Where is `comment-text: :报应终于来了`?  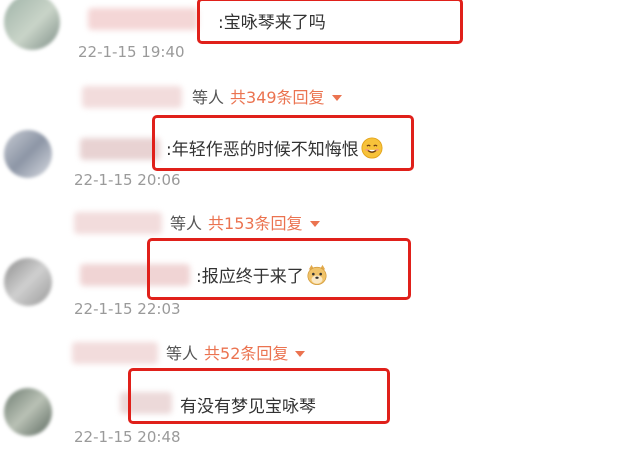 comment-text: :报应终于来了 is located at coordinates (262, 274).